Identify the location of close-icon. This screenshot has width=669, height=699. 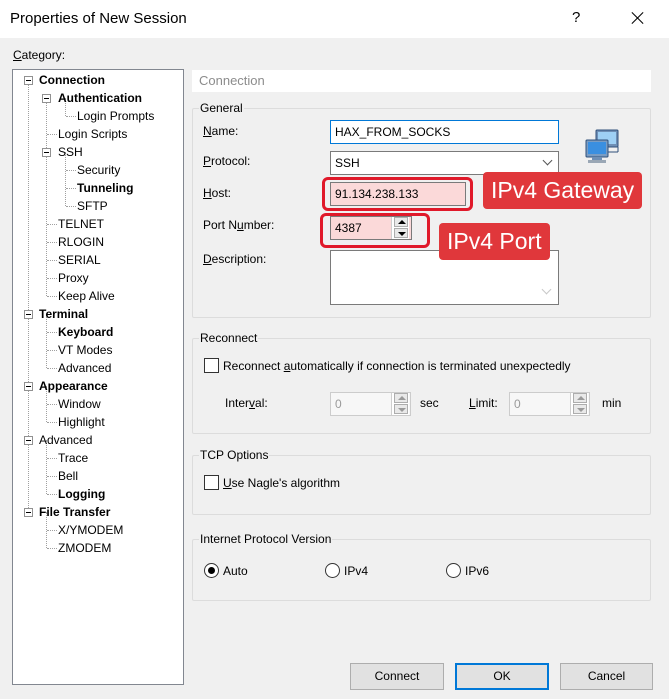
(638, 18).